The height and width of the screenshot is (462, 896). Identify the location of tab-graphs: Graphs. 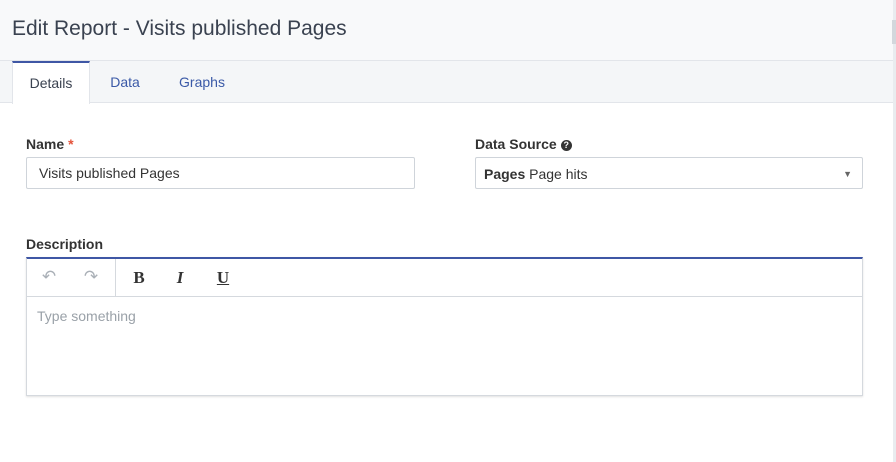
(202, 82).